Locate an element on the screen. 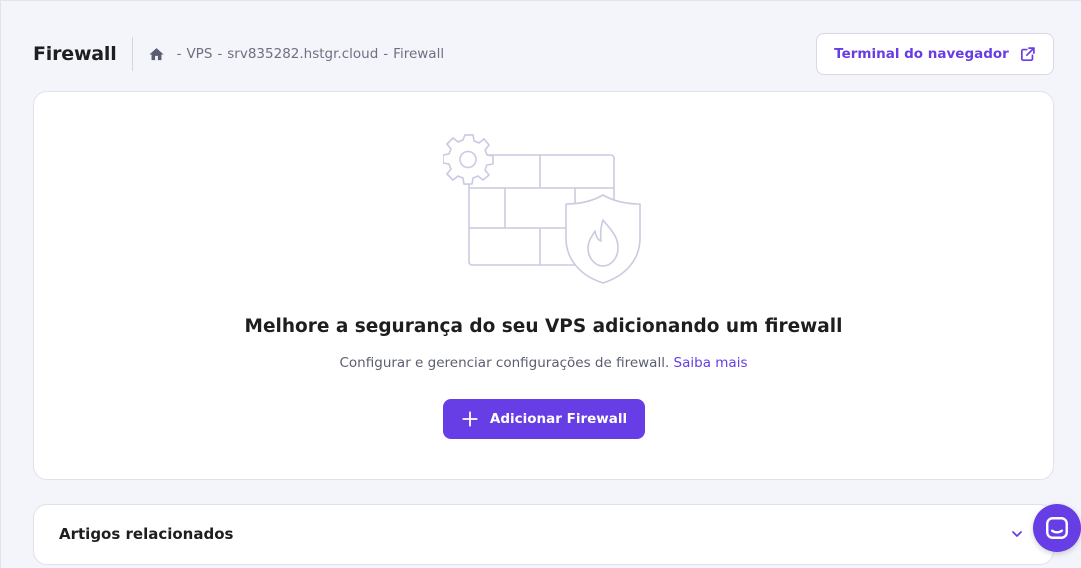 This screenshot has width=1081, height=568. chevron-down-icon is located at coordinates (1017, 534).